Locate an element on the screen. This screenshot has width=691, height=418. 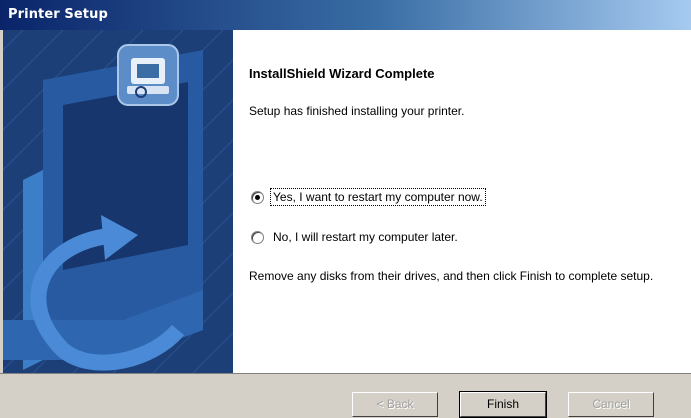
radio-label-restart-later: No, I will restart my computer later. is located at coordinates (365, 237).